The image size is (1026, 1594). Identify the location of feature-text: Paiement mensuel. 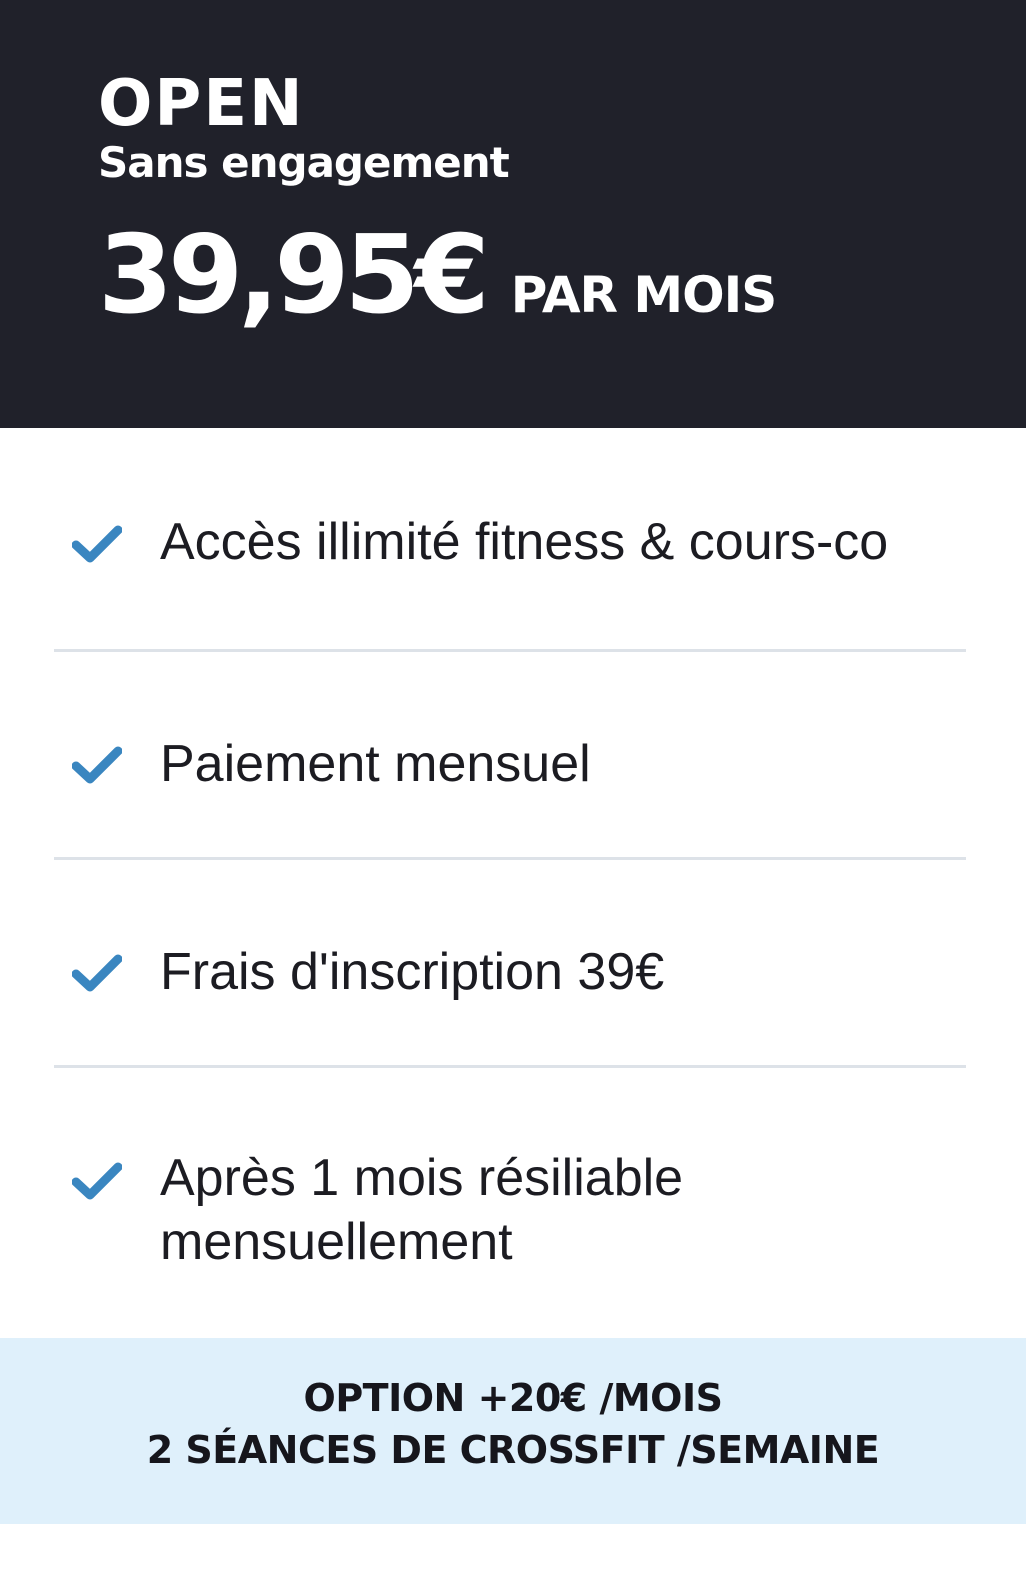
(375, 764).